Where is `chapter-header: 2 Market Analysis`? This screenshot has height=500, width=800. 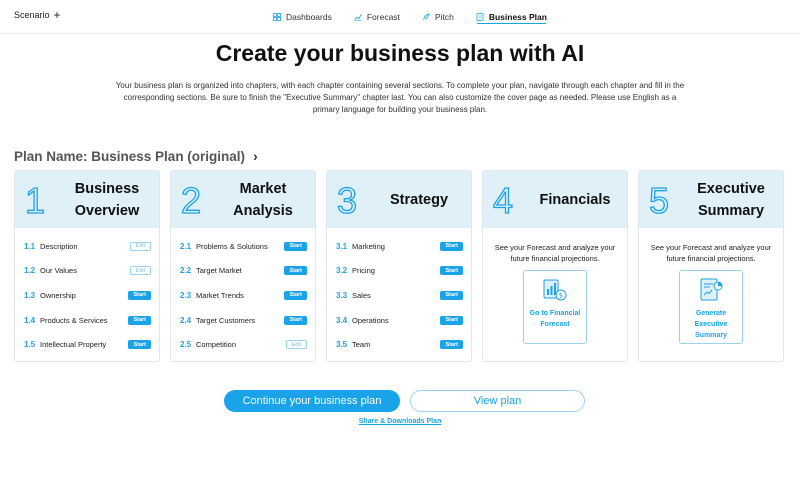
chapter-header: 2 Market Analysis is located at coordinates (243, 199).